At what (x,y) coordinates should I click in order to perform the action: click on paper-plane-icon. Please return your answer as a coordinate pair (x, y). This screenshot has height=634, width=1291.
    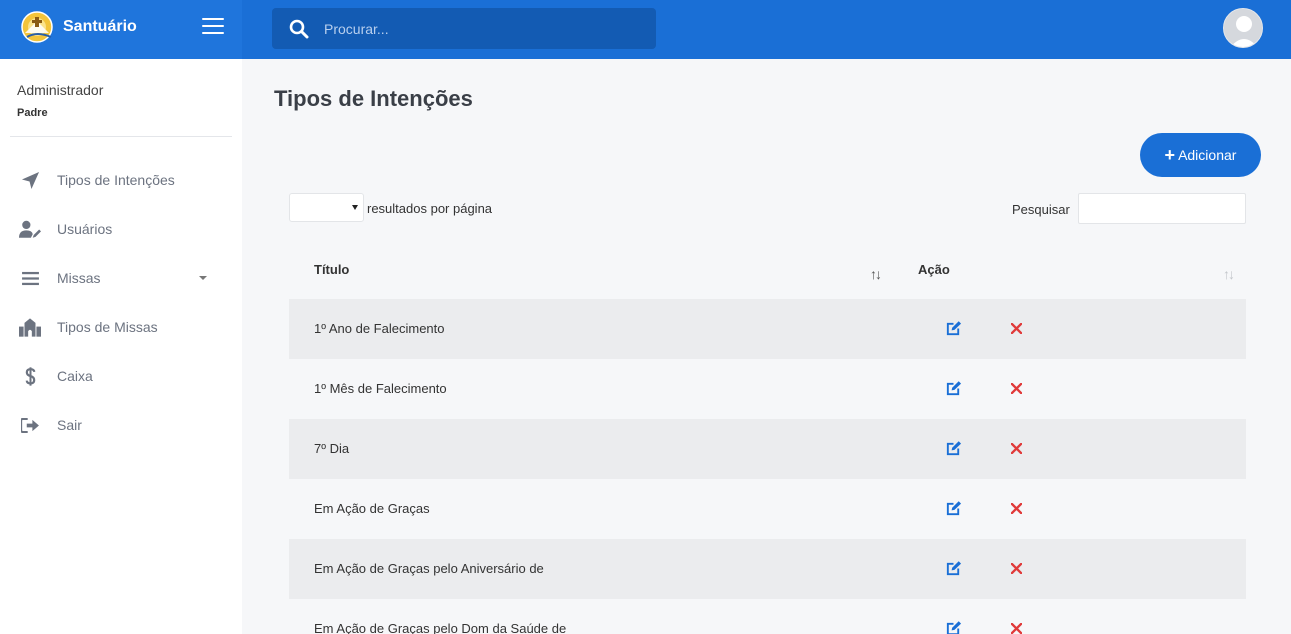
    Looking at the image, I should click on (30, 180).